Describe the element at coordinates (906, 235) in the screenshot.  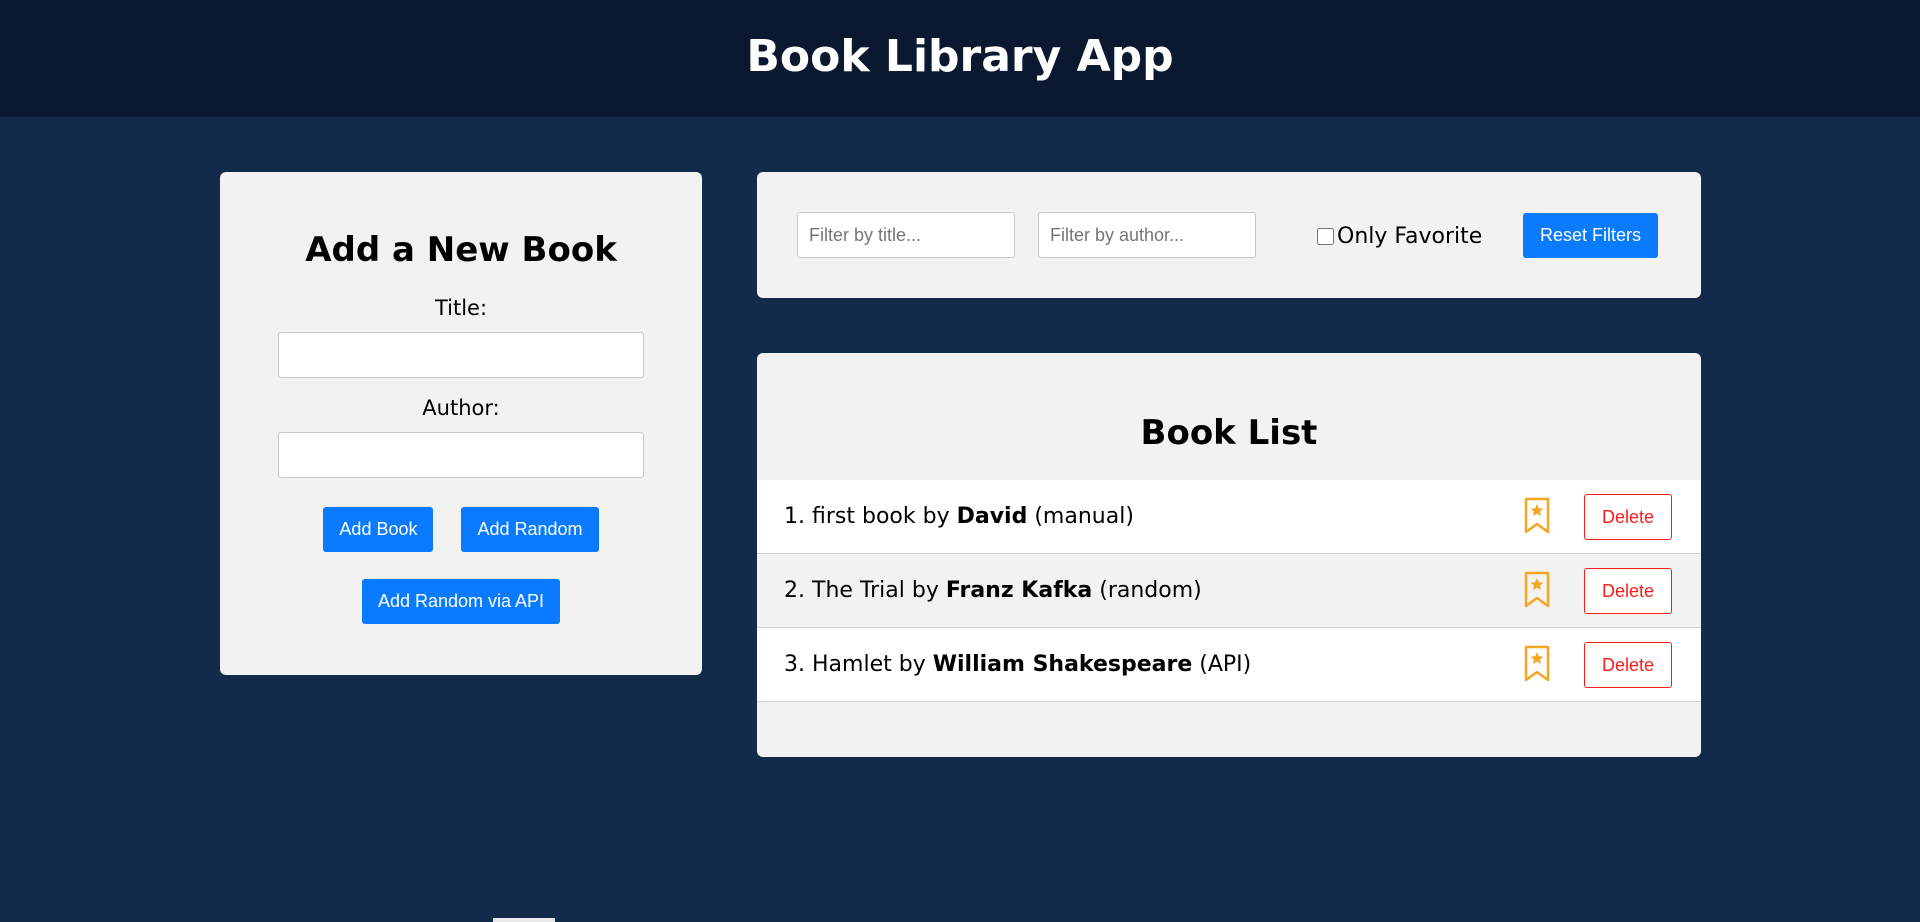
I see `filter-title-input` at that location.